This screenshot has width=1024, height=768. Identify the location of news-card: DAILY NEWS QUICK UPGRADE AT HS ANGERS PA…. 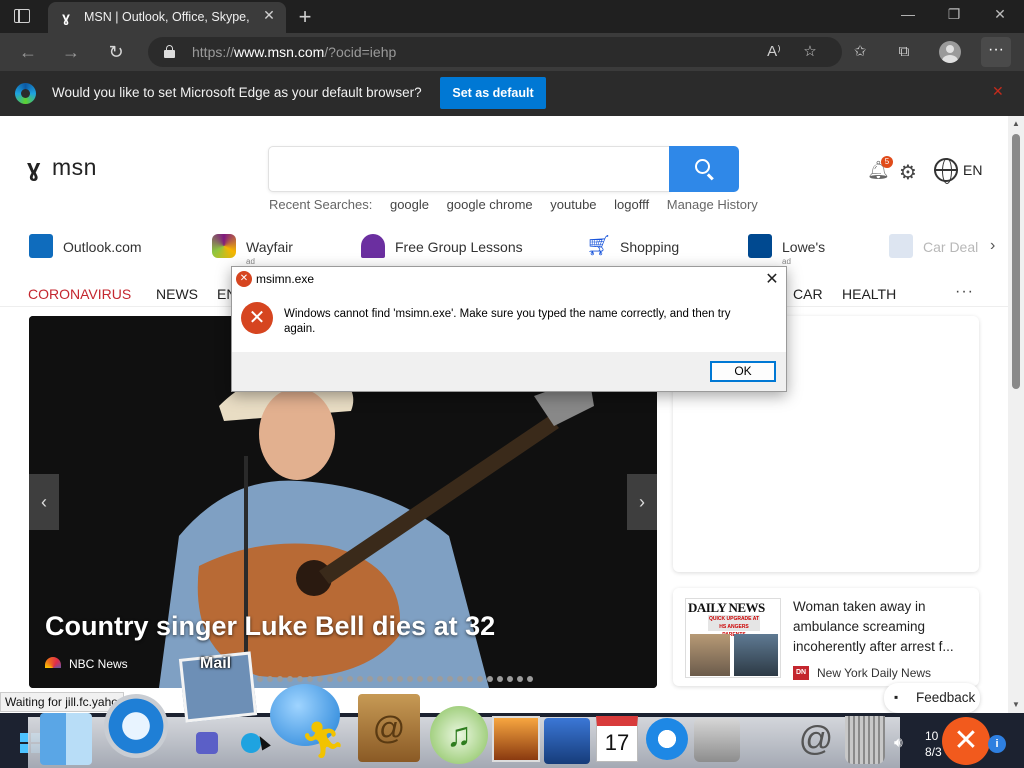
(826, 637).